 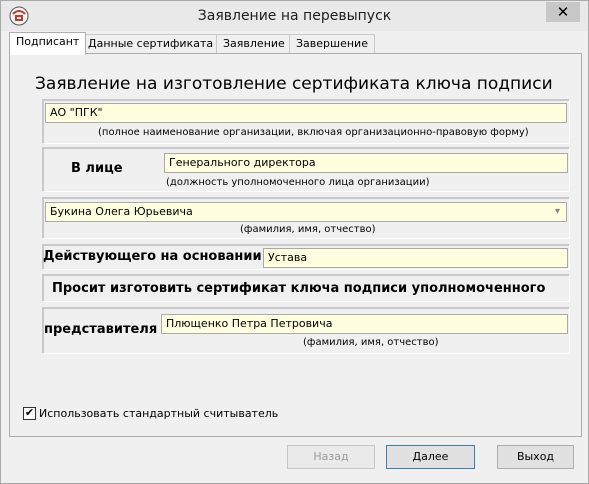 What do you see at coordinates (121, 211) in the screenshot?
I see `person-value: Букина Олега Юрьевича` at bounding box center [121, 211].